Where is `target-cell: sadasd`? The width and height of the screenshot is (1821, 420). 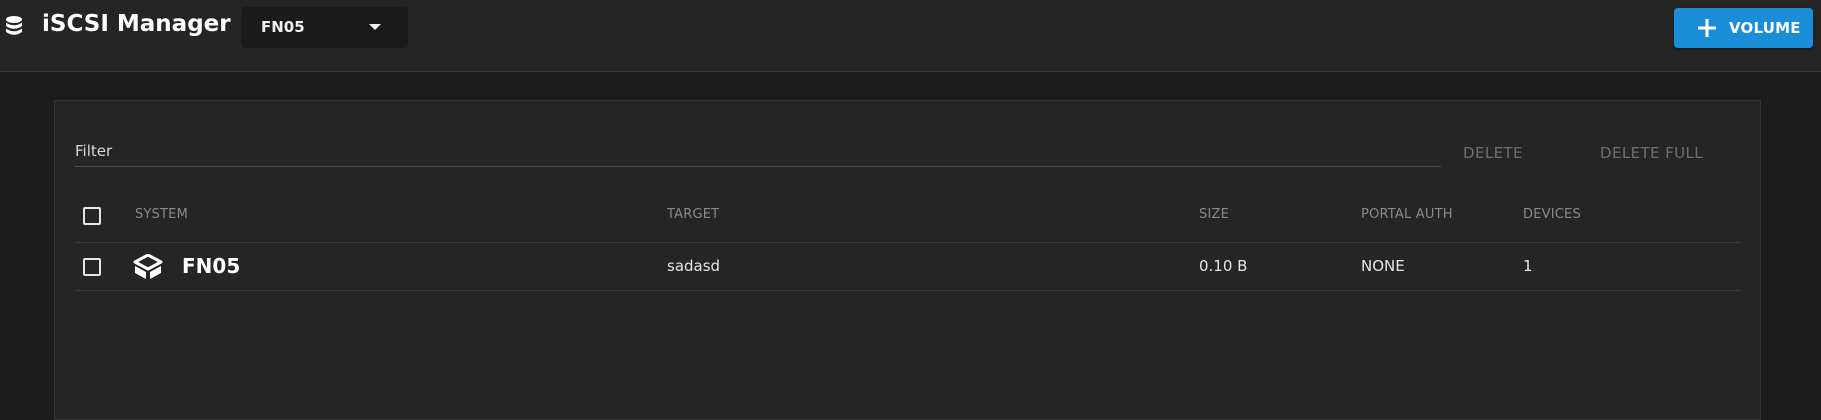
target-cell: sadasd is located at coordinates (694, 266).